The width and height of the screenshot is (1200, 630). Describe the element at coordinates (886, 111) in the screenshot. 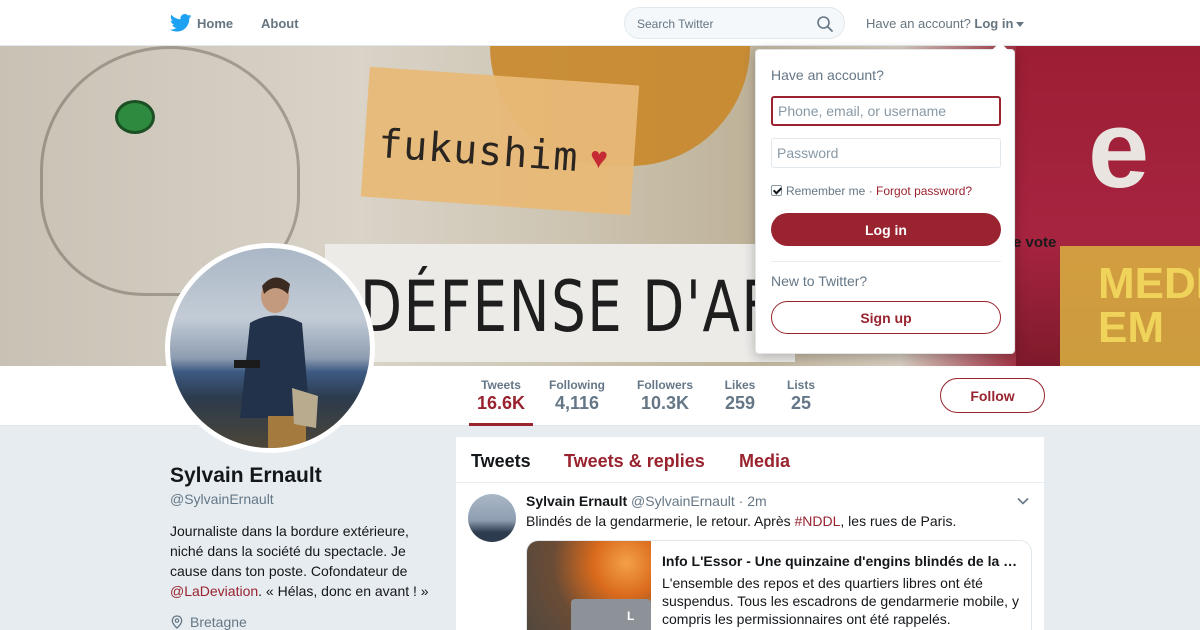

I see `username-input` at that location.